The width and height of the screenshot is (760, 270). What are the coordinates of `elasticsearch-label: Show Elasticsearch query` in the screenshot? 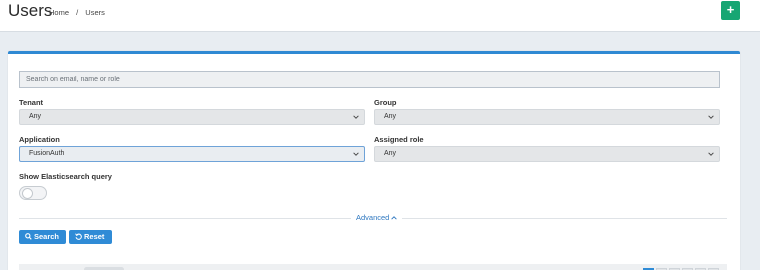 It's located at (65, 176).